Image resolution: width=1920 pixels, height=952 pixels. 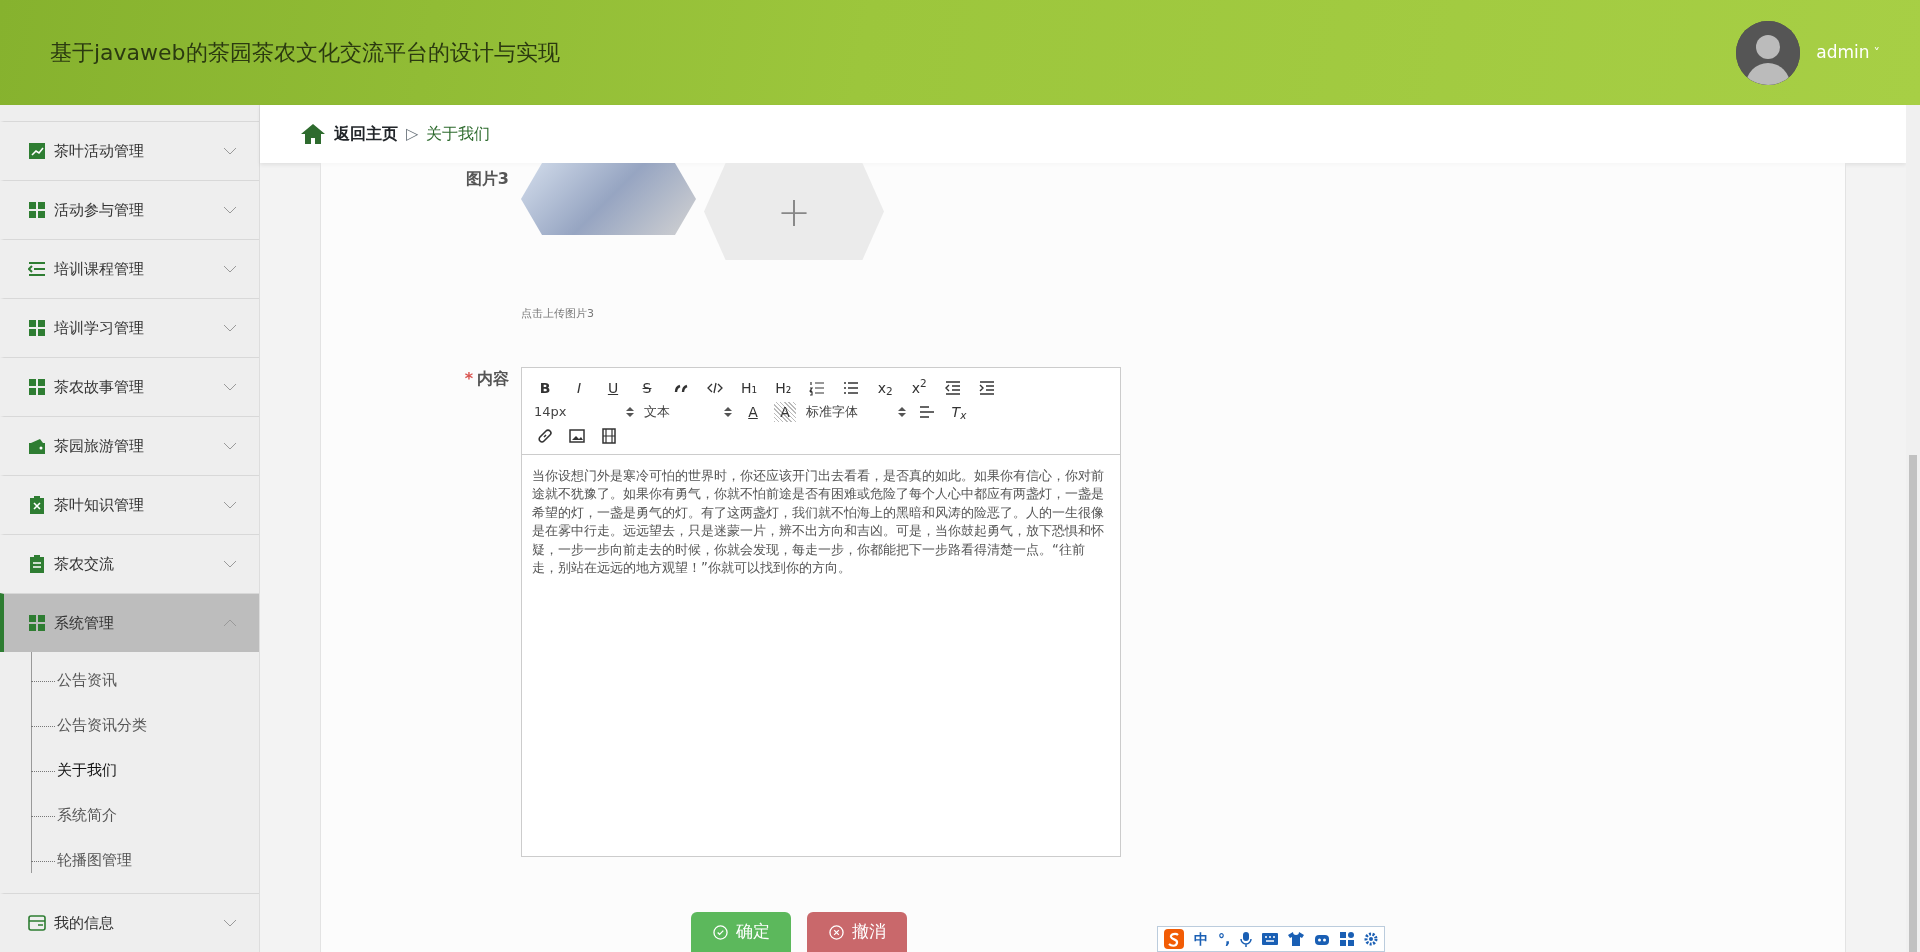 What do you see at coordinates (919, 387) in the screenshot?
I see `toolbar-button: x$^{2}$` at bounding box center [919, 387].